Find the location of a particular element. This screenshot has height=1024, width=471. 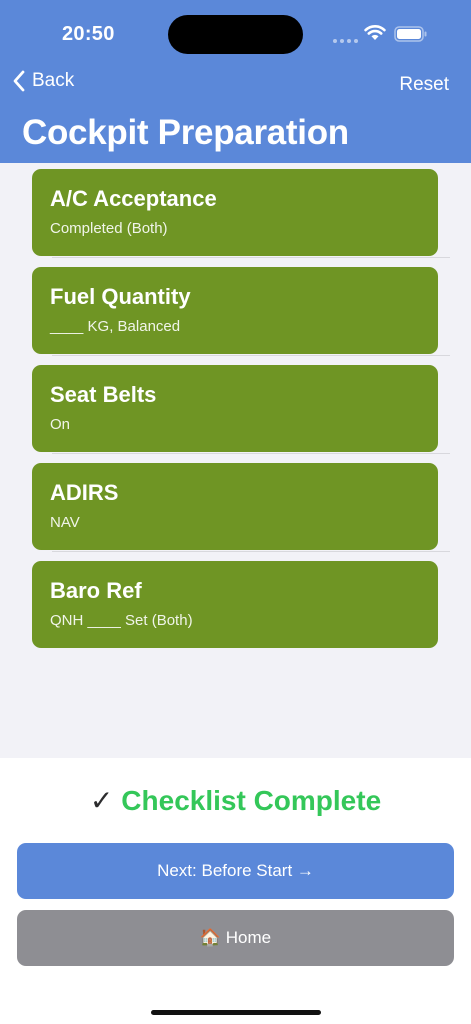

checkmark-icon: ✓ is located at coordinates (101, 800).